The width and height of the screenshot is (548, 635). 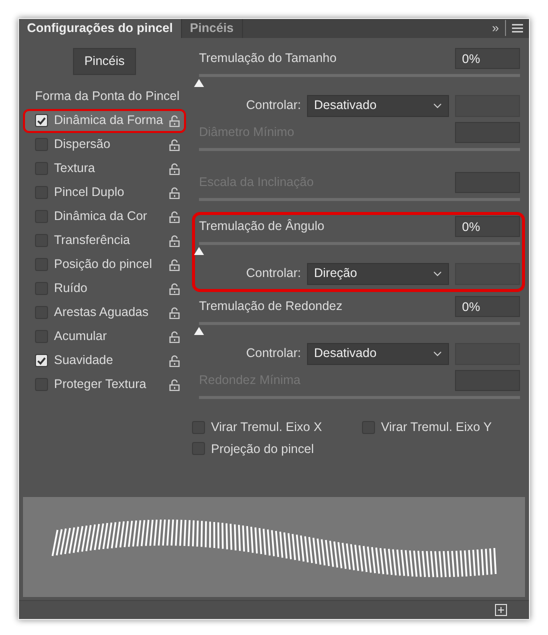 I want to click on option-row: Dinâmica da Cor, so click(x=104, y=216).